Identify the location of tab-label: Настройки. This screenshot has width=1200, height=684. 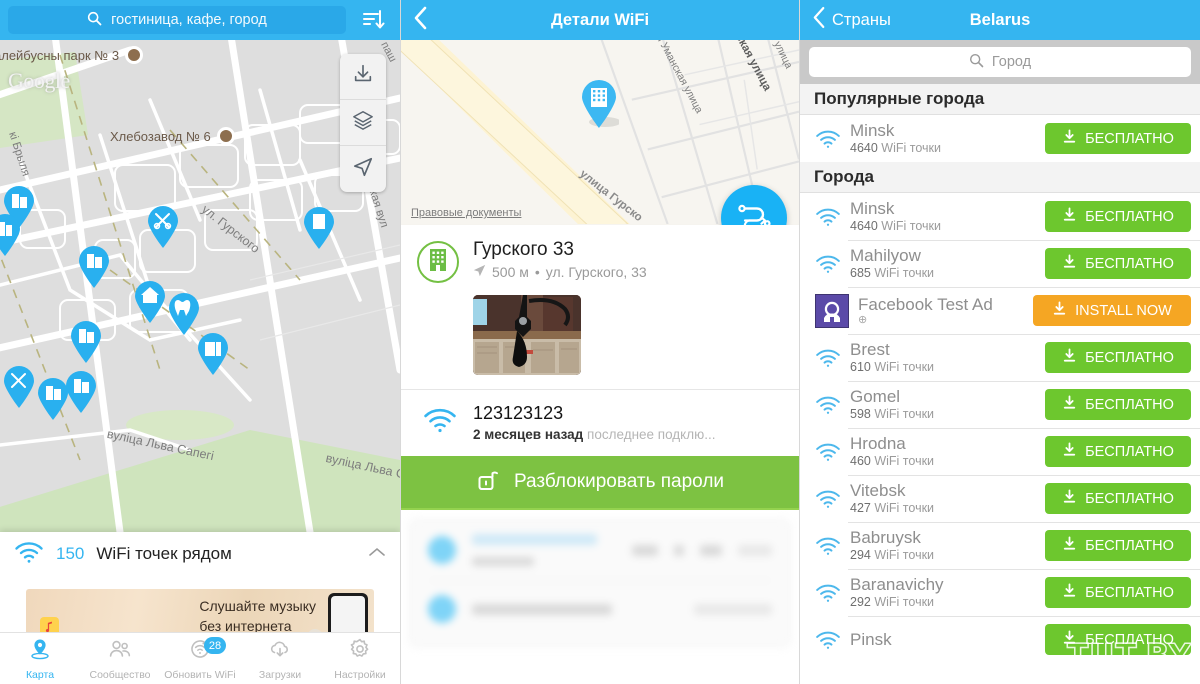
(360, 674).